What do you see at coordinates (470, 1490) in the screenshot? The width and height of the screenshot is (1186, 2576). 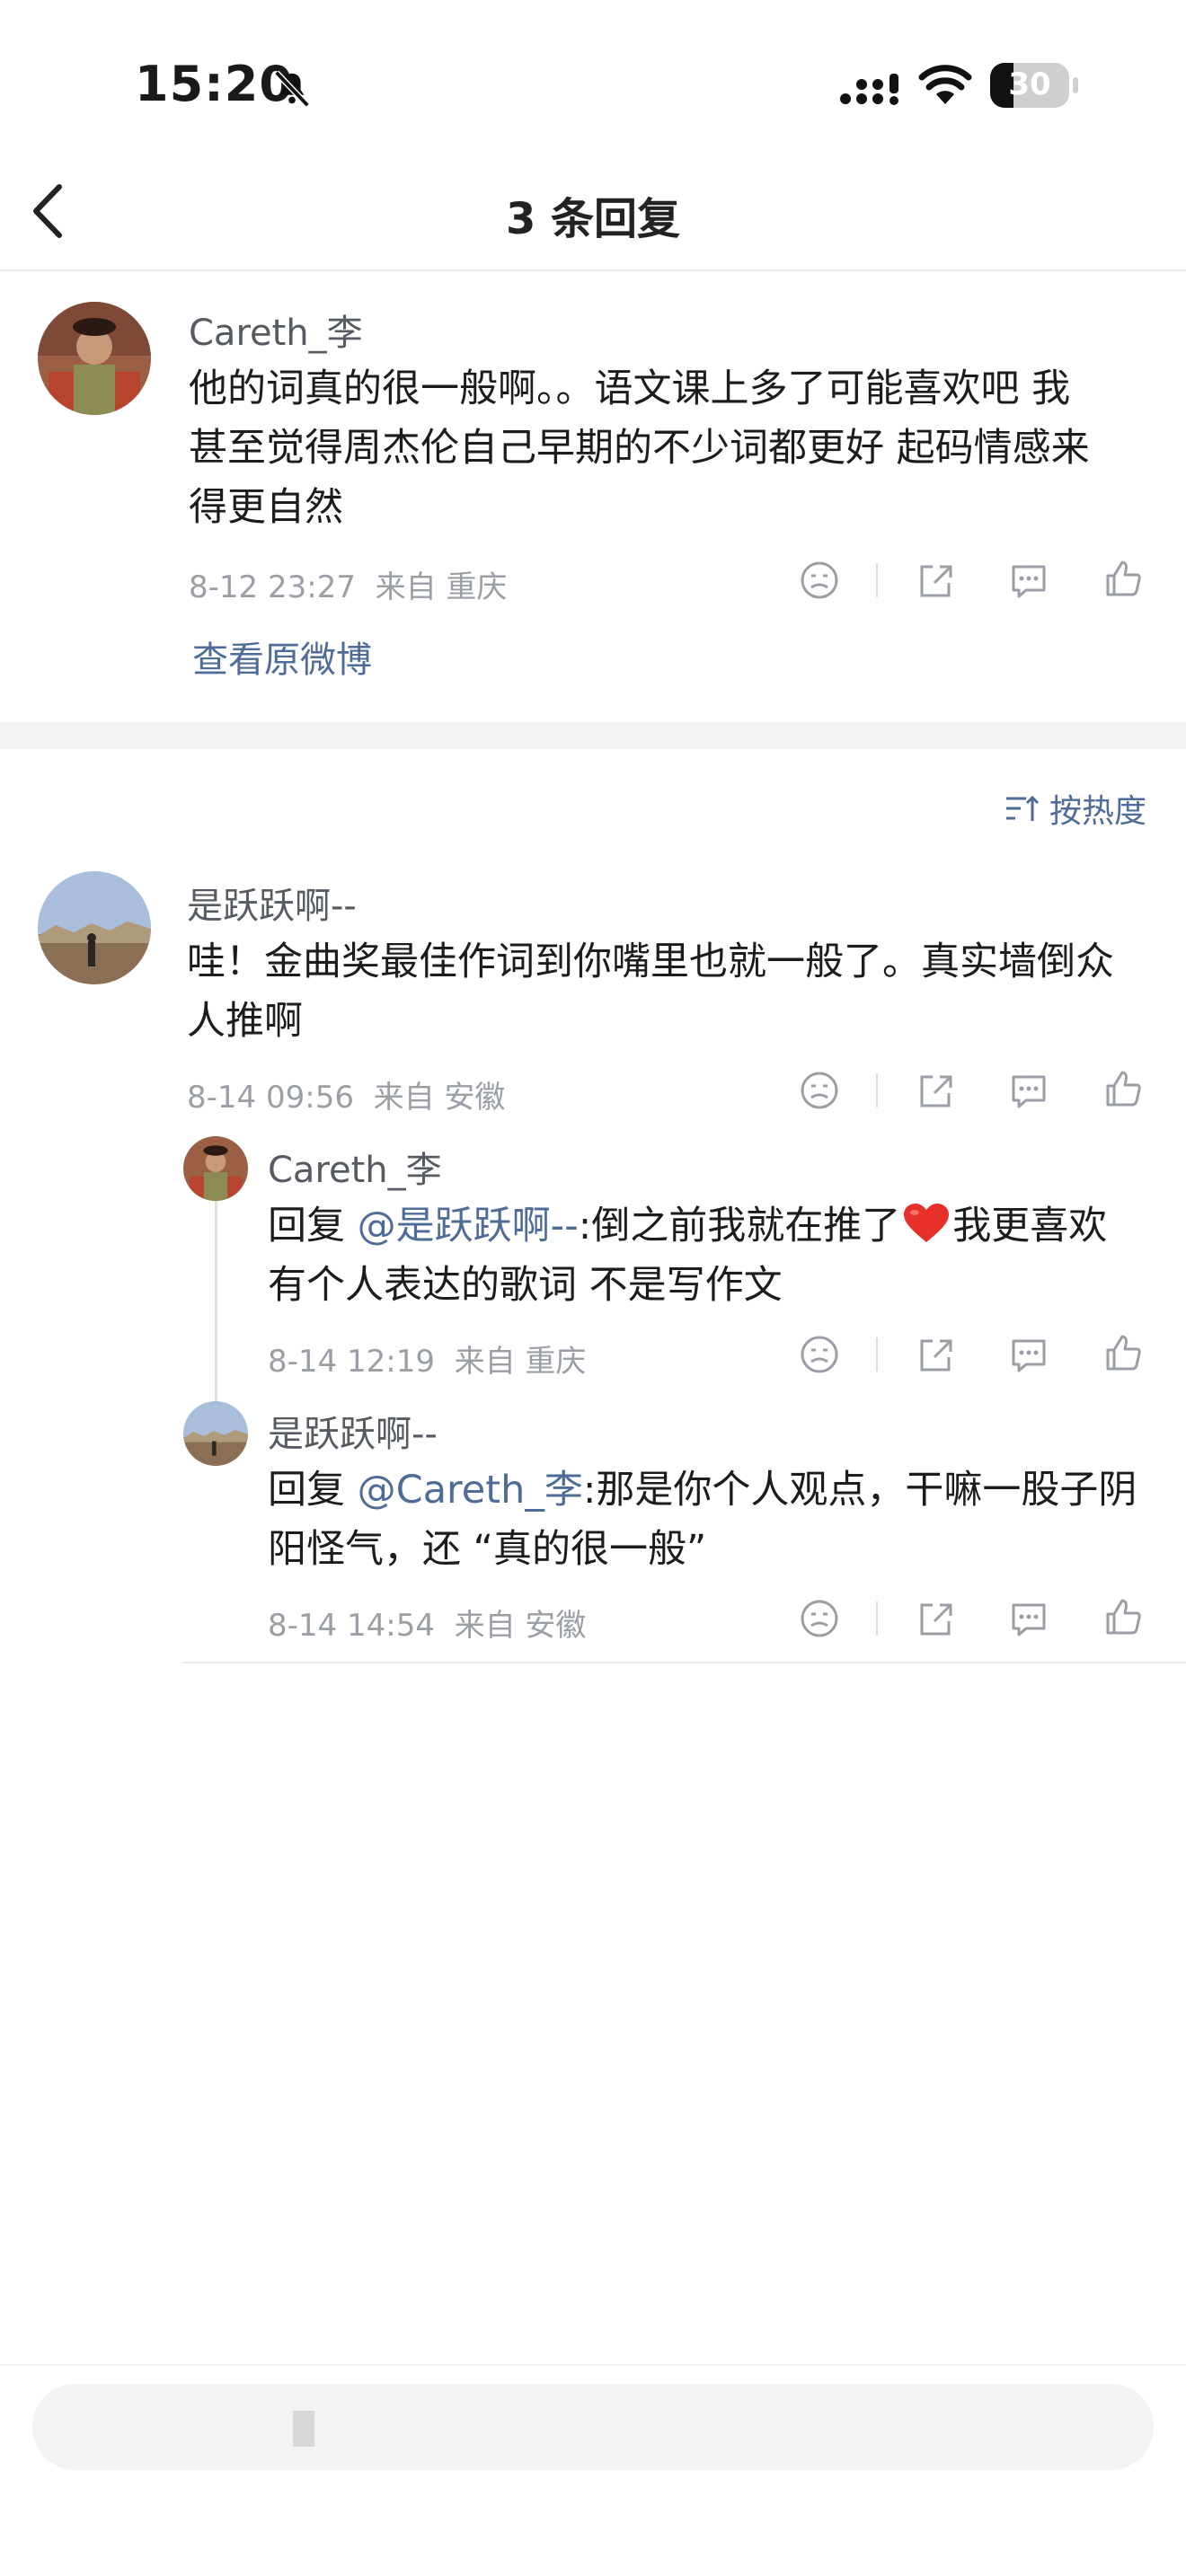 I see `mention-link: @Careth_李` at bounding box center [470, 1490].